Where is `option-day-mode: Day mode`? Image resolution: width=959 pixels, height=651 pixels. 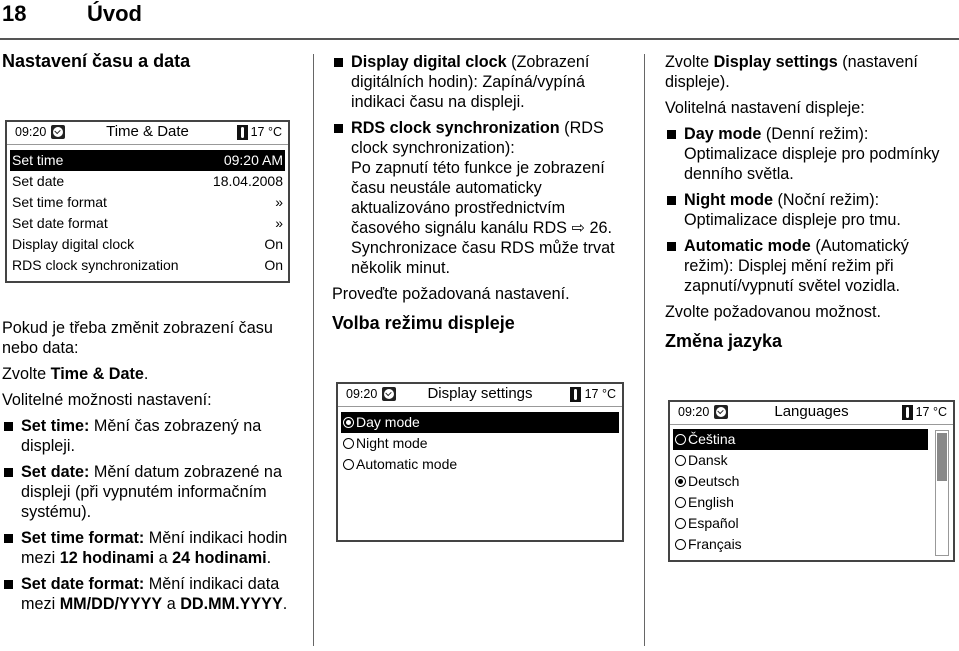 option-day-mode: Day mode is located at coordinates (480, 422).